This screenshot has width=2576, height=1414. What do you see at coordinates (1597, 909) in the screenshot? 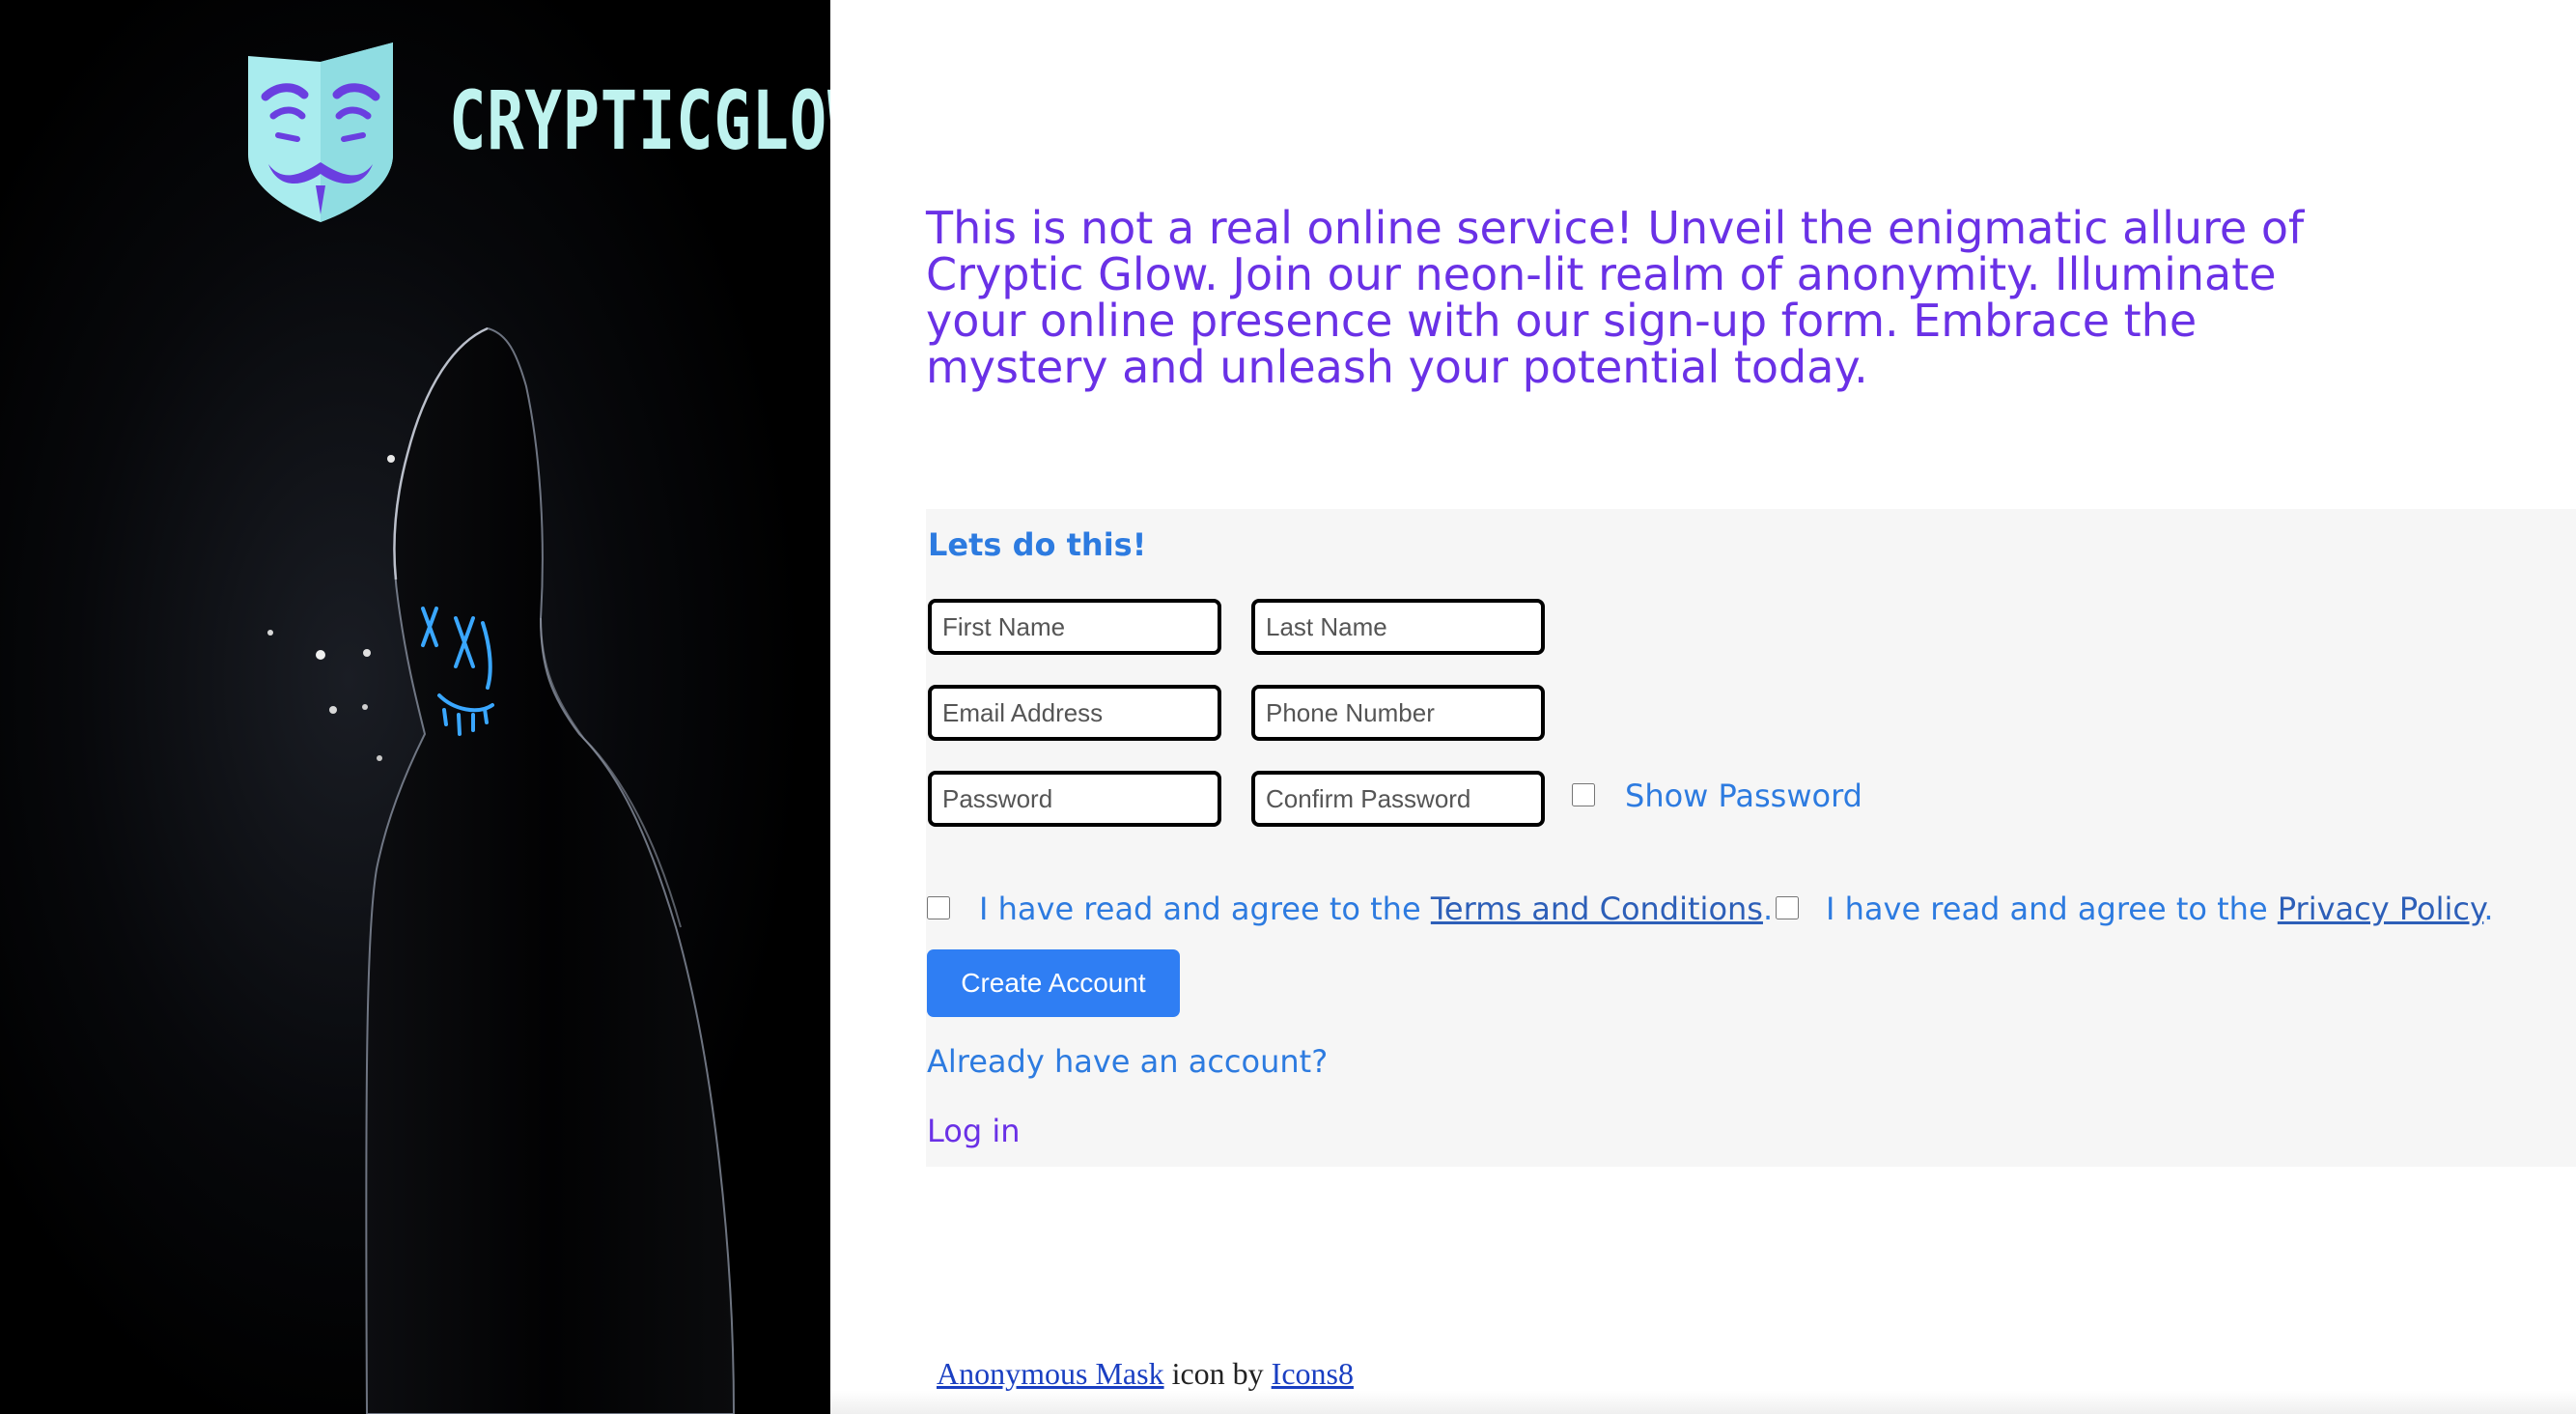
I see `terms-link: Terms and Conditions` at bounding box center [1597, 909].